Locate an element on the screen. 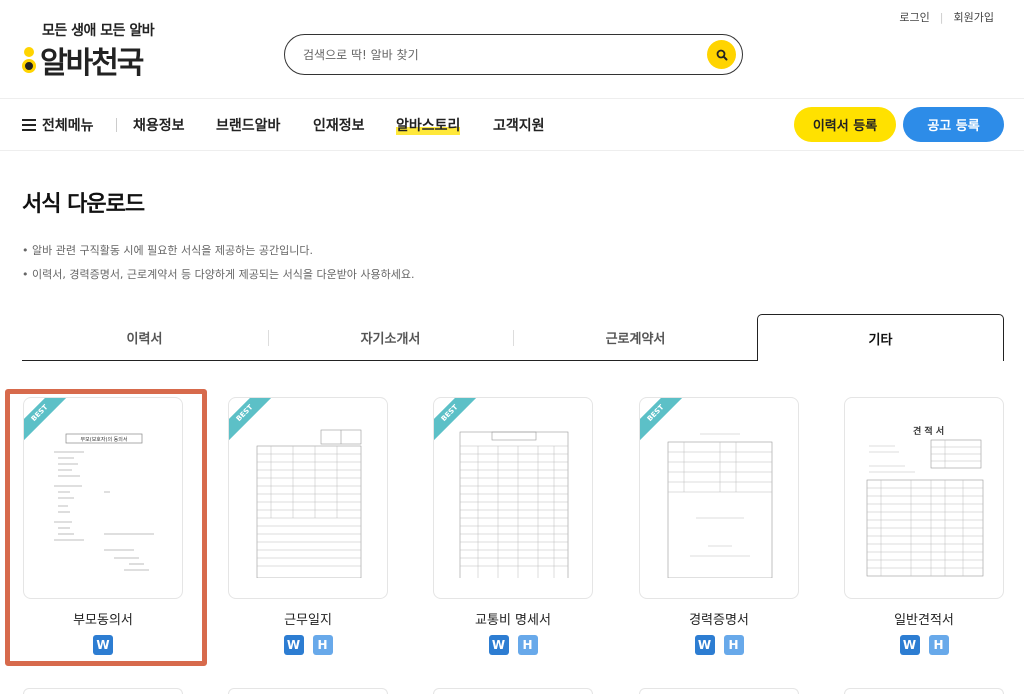  search-bar is located at coordinates (513, 54).